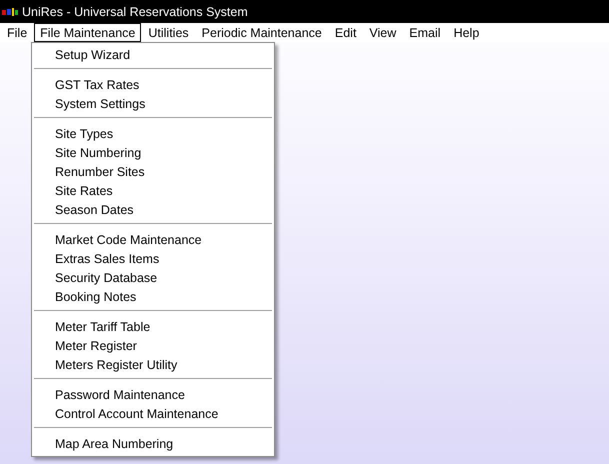 The image size is (609, 464). Describe the element at coordinates (153, 296) in the screenshot. I see `menu-item: Booking Notes` at that location.